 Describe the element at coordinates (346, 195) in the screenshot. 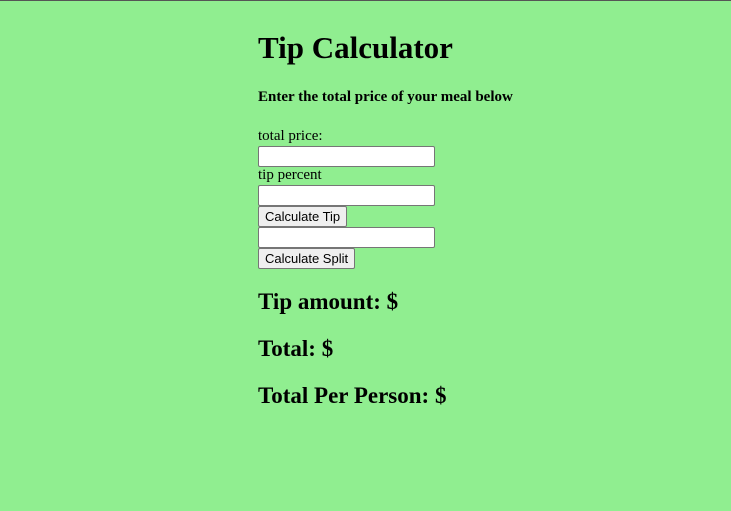

I see `tip-percent-input` at that location.